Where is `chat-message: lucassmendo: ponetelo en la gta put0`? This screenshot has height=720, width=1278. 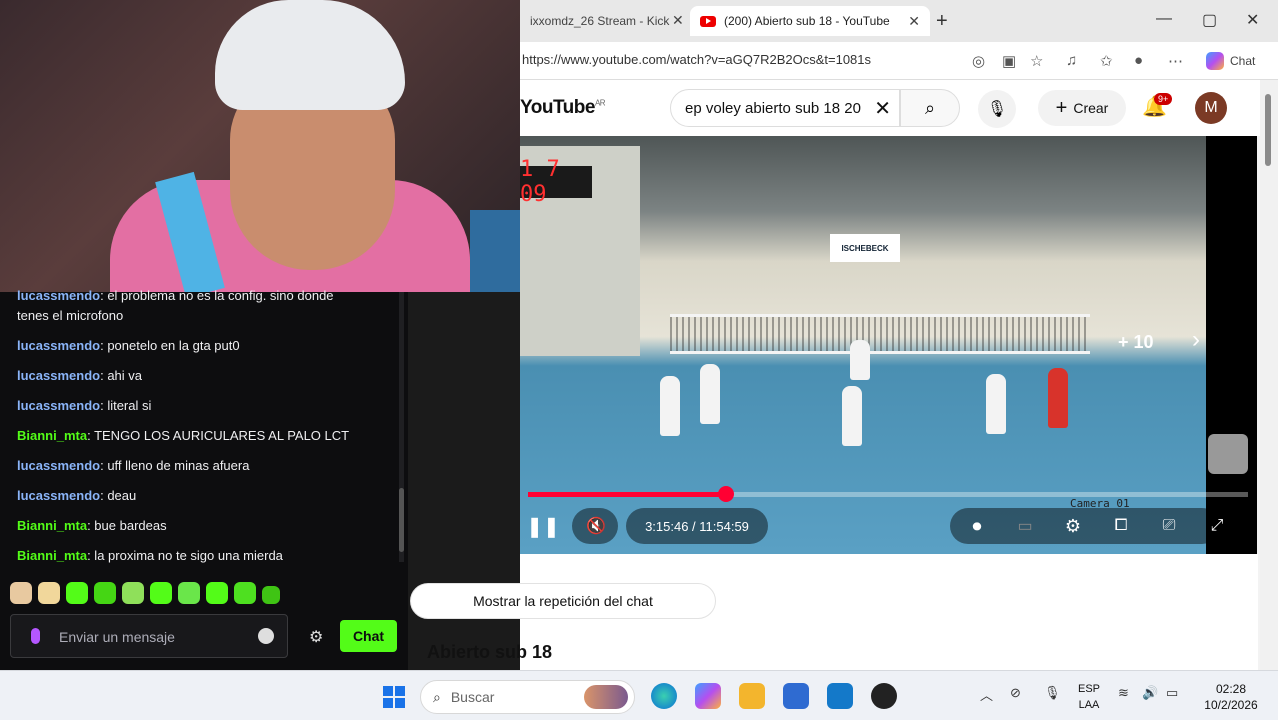 chat-message: lucassmendo: ponetelo en la gta put0 is located at coordinates (128, 345).